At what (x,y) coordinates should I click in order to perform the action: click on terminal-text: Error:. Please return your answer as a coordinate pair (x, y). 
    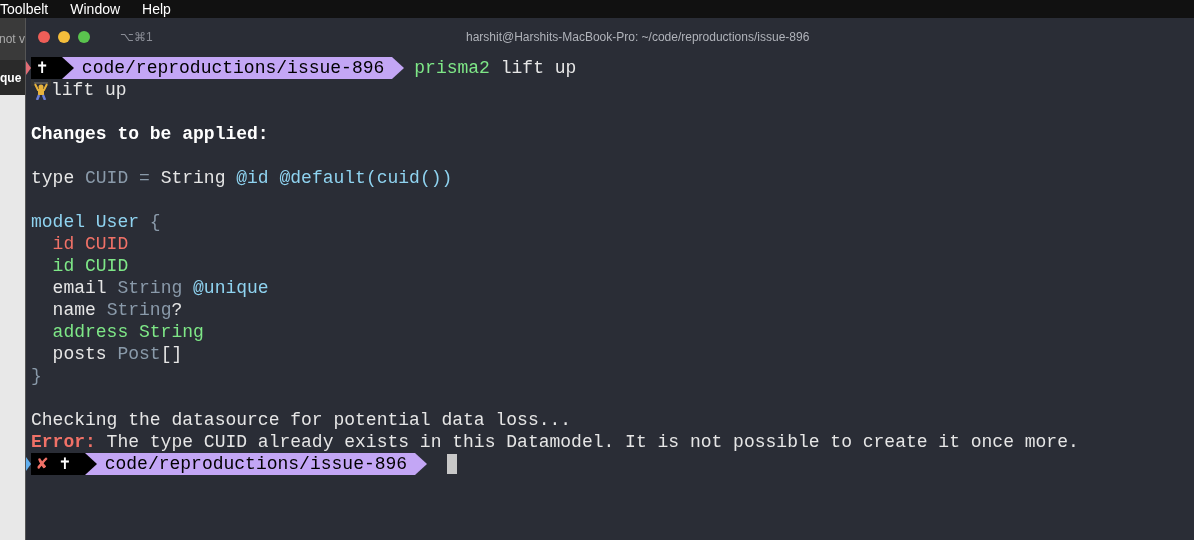
    Looking at the image, I should click on (63, 442).